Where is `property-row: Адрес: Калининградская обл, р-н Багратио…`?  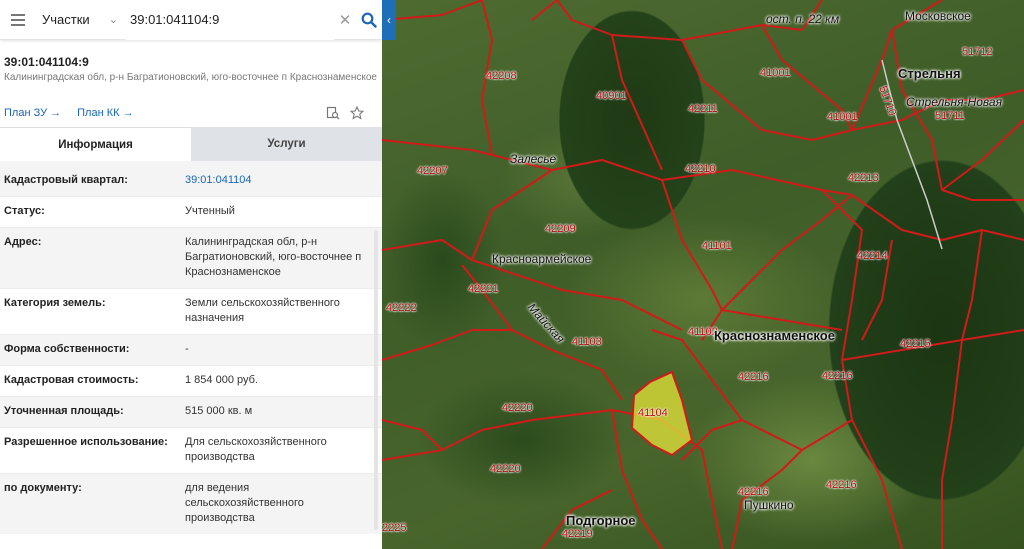
property-row: Адрес: Калининградская обл, р-н Багратио… is located at coordinates (191, 258).